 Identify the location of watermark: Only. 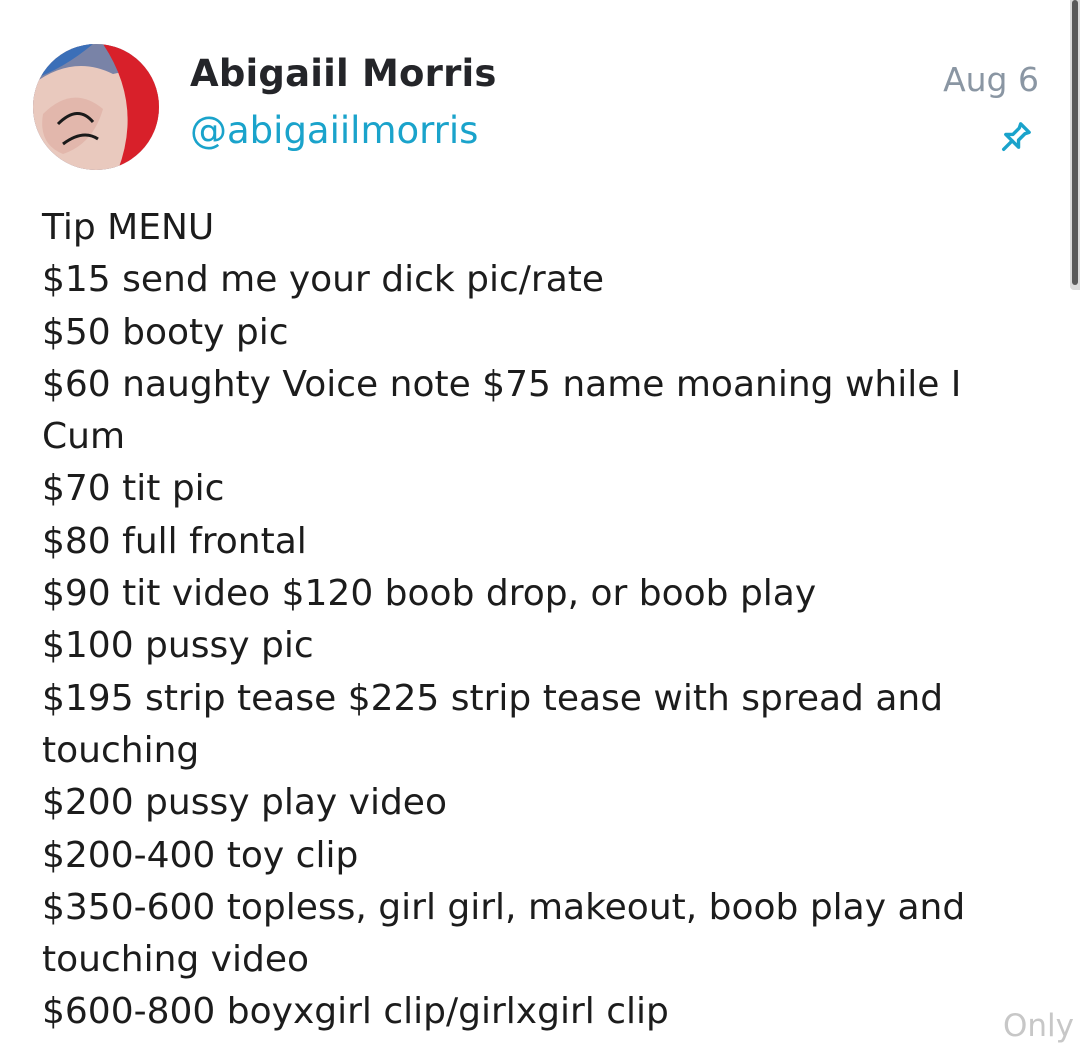
(1038, 1026).